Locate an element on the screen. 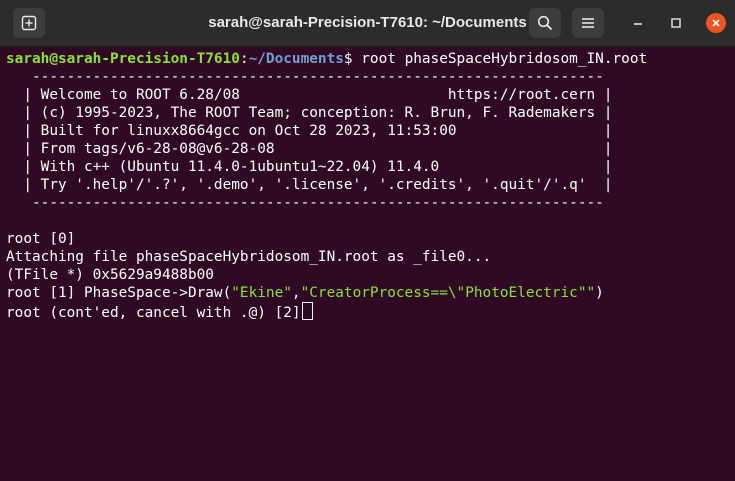 This screenshot has width=735, height=481. prompt-symbol: $ is located at coordinates (352, 59).